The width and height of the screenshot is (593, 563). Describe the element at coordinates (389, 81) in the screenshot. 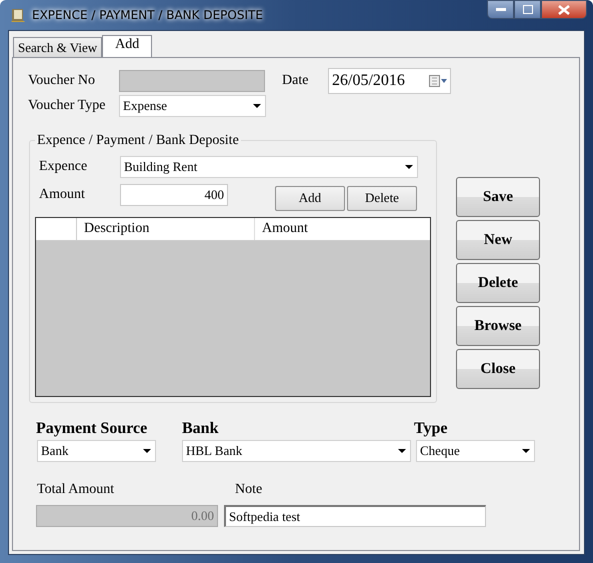

I see `date-picker: 26/05/2016` at that location.